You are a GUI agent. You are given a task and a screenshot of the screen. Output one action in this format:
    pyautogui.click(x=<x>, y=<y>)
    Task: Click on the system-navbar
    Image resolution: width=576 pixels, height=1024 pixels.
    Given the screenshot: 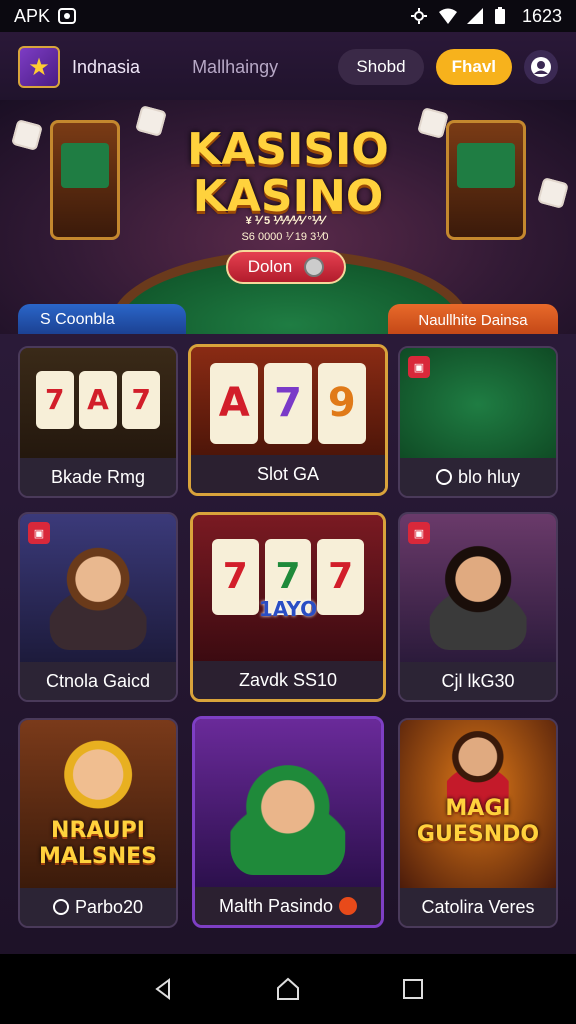 What is the action you would take?
    pyautogui.click(x=288, y=989)
    